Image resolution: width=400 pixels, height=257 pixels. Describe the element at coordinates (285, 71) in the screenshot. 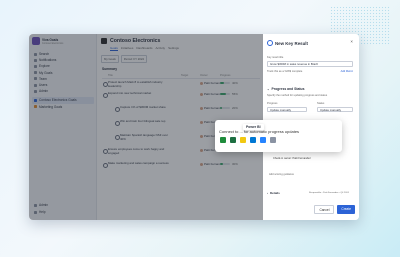

I see `track-hint: Track this as a %/#/$ complete` at that location.